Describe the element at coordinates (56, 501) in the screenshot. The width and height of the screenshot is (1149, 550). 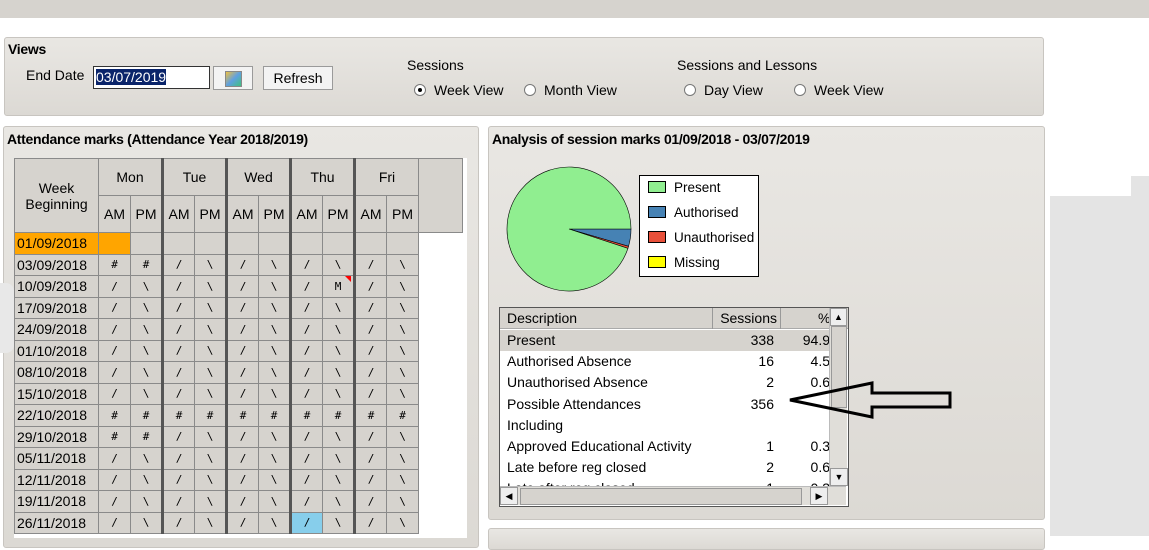
I see `week-date: 19/11/2018` at that location.